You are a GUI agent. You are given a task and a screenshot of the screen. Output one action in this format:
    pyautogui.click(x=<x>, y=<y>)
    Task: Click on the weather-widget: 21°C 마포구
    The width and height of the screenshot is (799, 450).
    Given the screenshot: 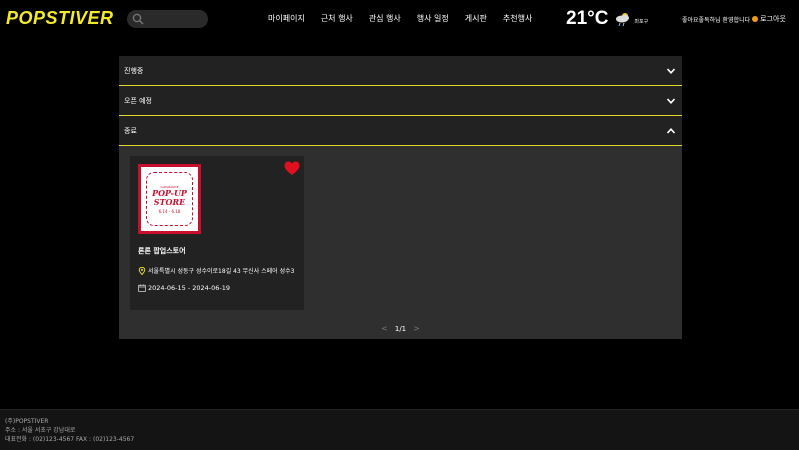 What is the action you would take?
    pyautogui.click(x=607, y=19)
    